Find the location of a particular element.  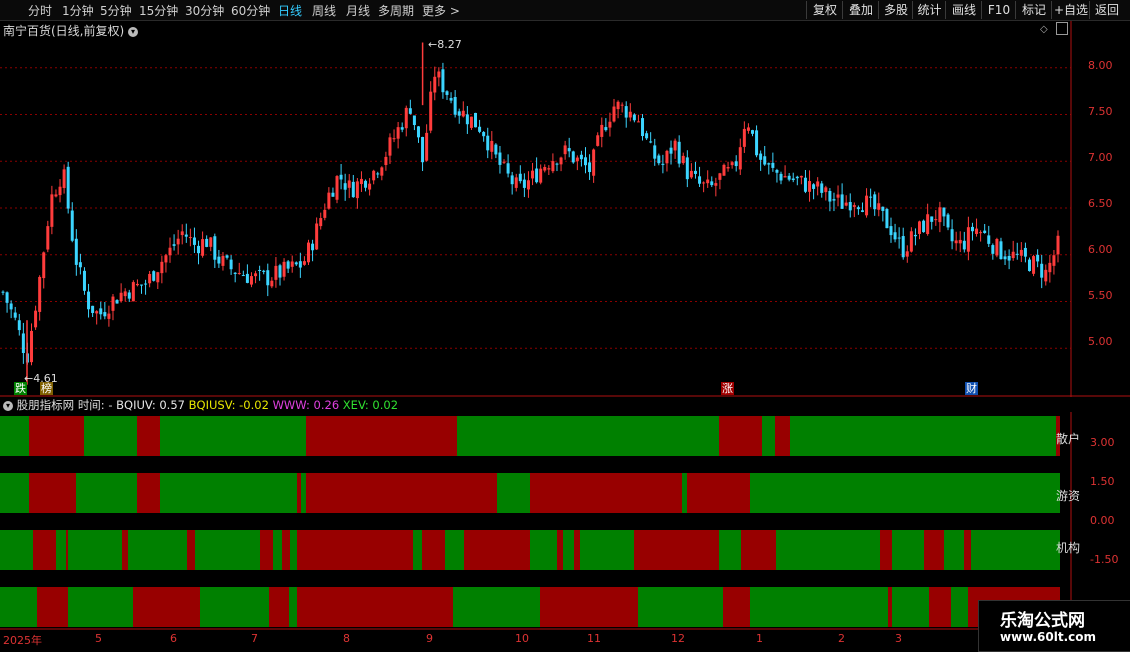

period-tab-1min: 1分钟 is located at coordinates (78, 10).